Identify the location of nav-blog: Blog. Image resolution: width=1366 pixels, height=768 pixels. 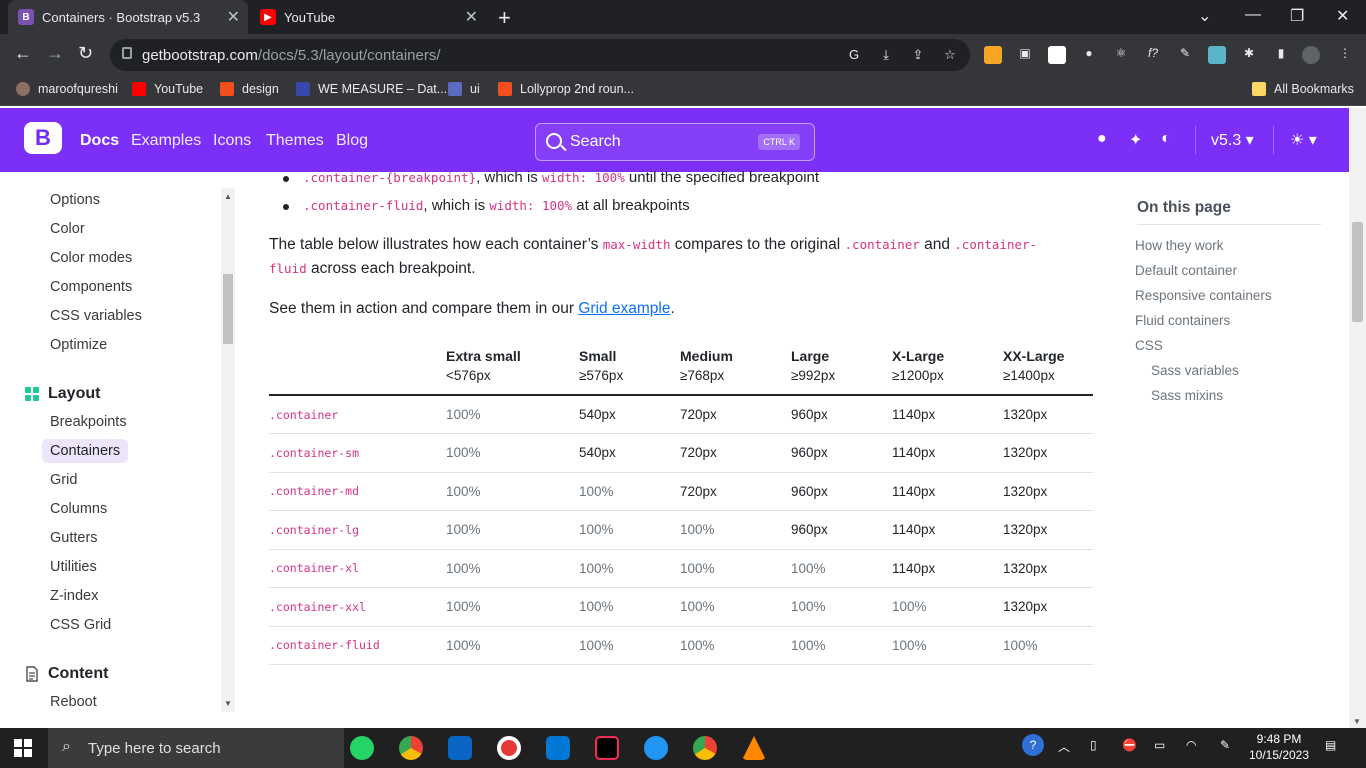
(352, 141).